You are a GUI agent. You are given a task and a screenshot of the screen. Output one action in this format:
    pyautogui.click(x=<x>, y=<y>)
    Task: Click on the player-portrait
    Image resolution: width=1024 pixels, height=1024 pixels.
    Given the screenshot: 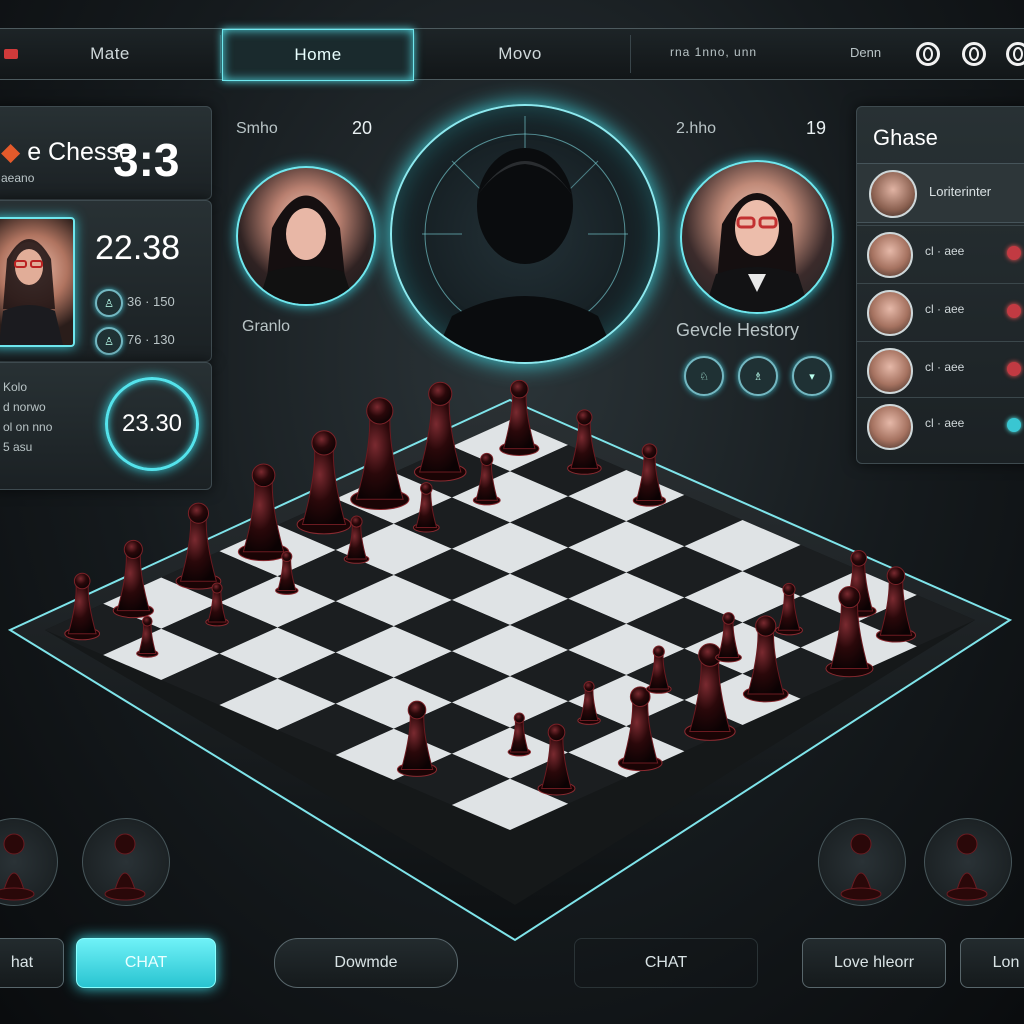 What is the action you would take?
    pyautogui.click(x=37, y=282)
    